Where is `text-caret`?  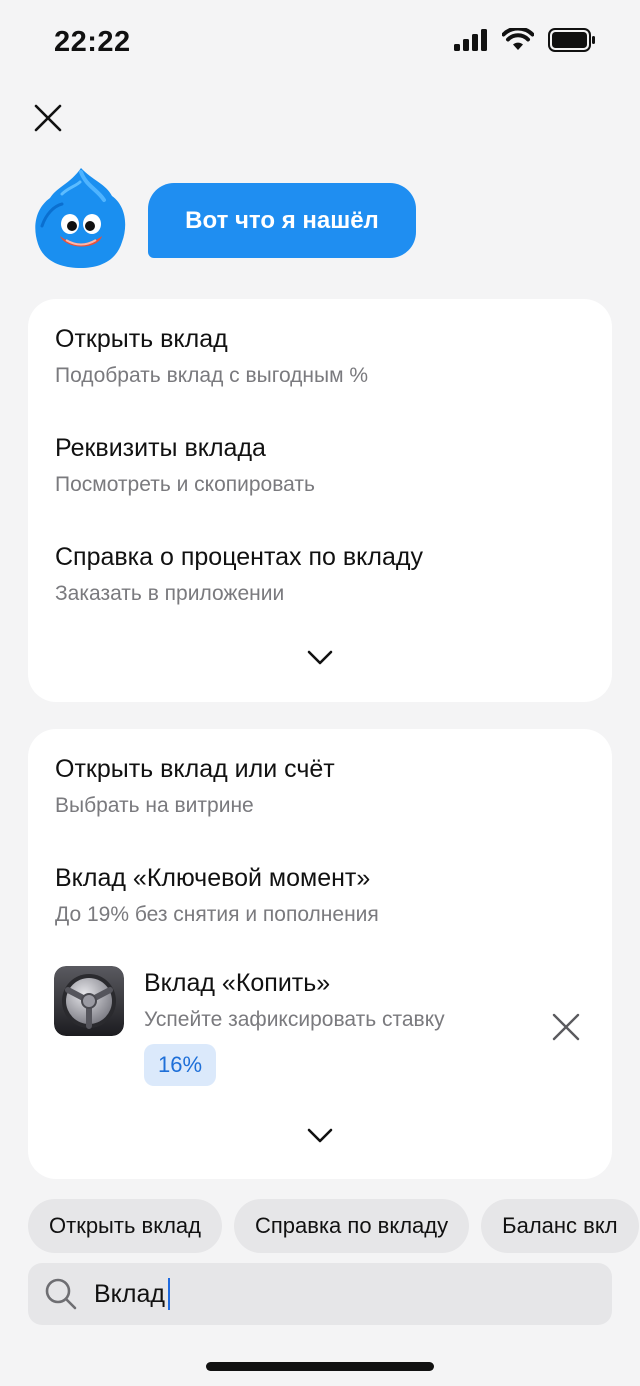
text-caret is located at coordinates (168, 1294).